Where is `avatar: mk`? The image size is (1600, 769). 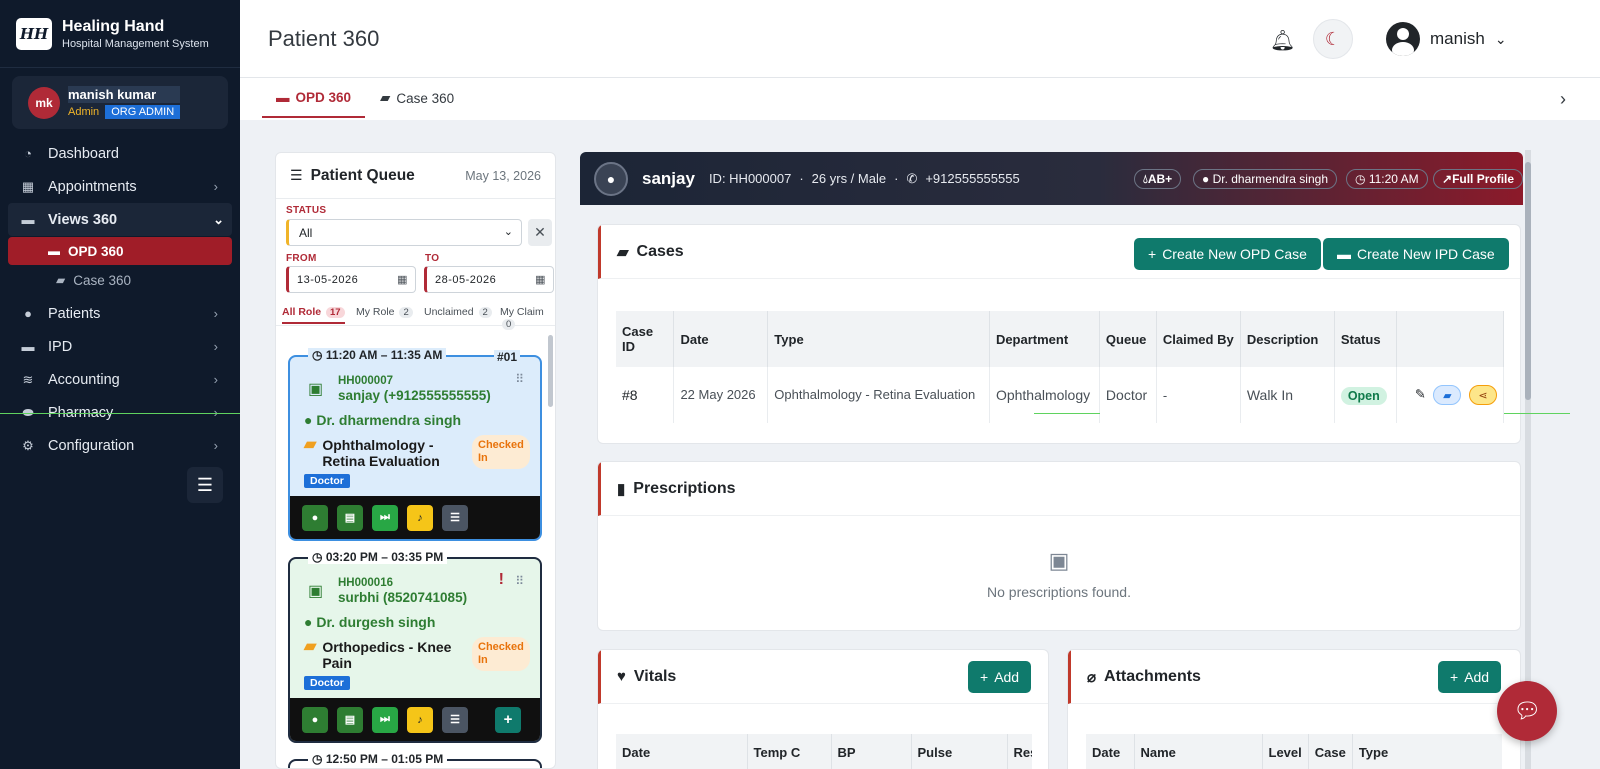
avatar: mk is located at coordinates (44, 102).